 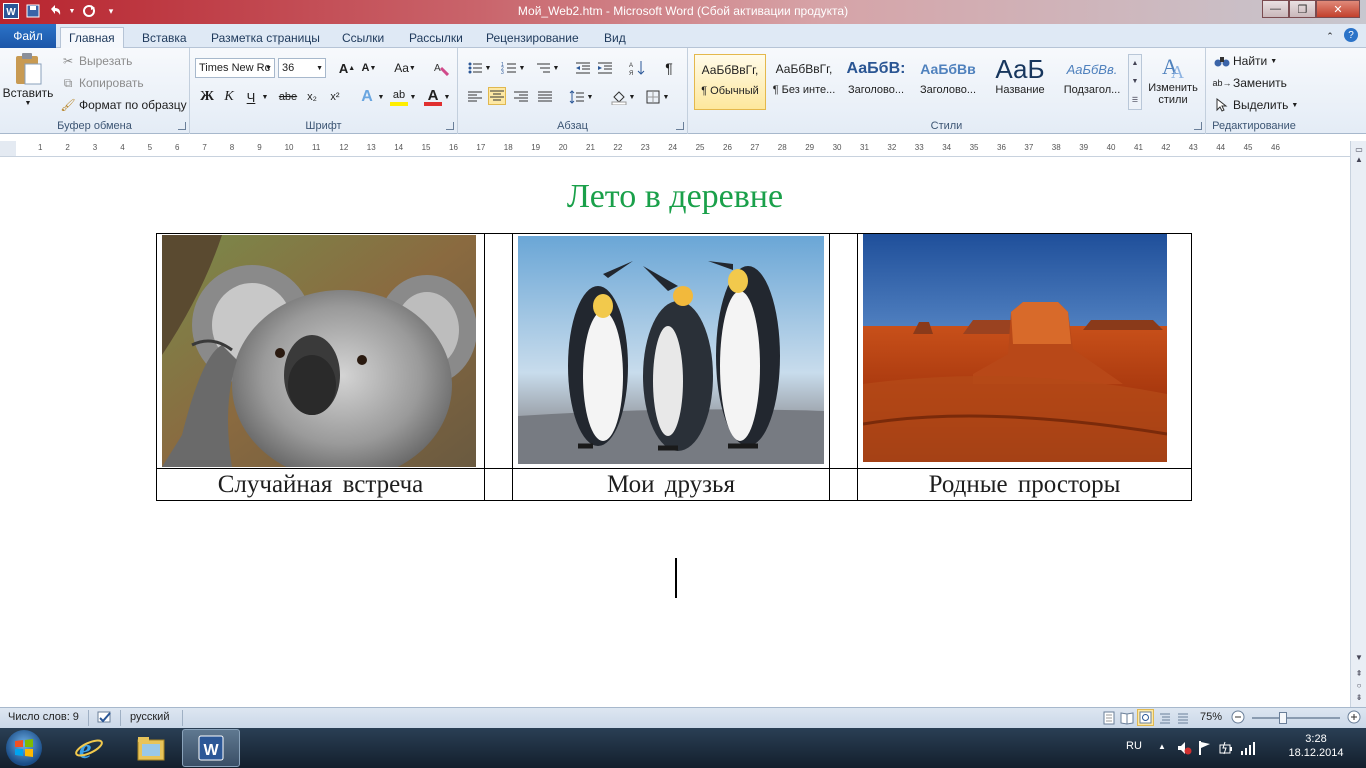 I want to click on find-button: Найти ▼, so click(x=1245, y=61).